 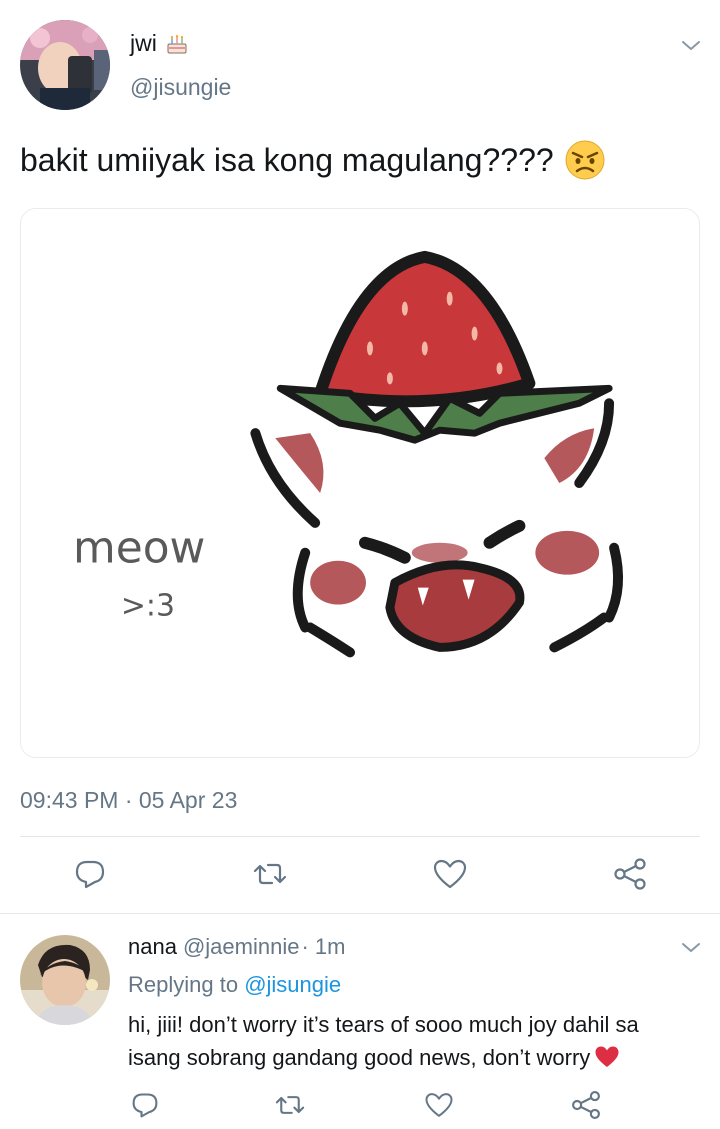 I want to click on reply-time: · 1m, so click(x=323, y=946).